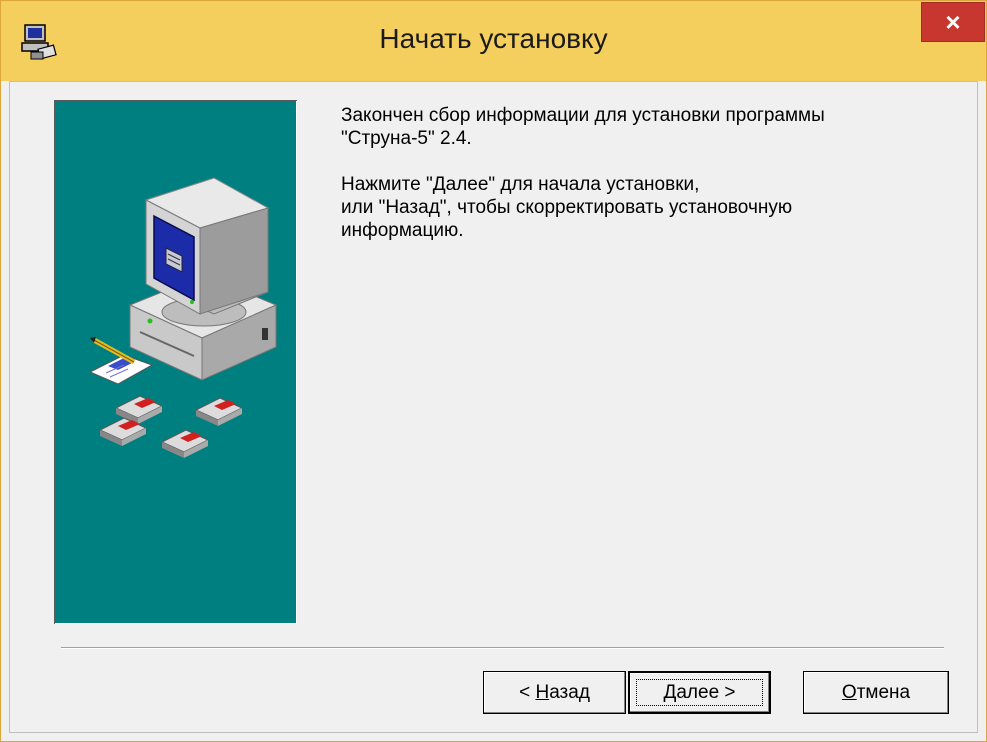 The height and width of the screenshot is (742, 987). I want to click on back-button: < Назад, so click(554, 692).